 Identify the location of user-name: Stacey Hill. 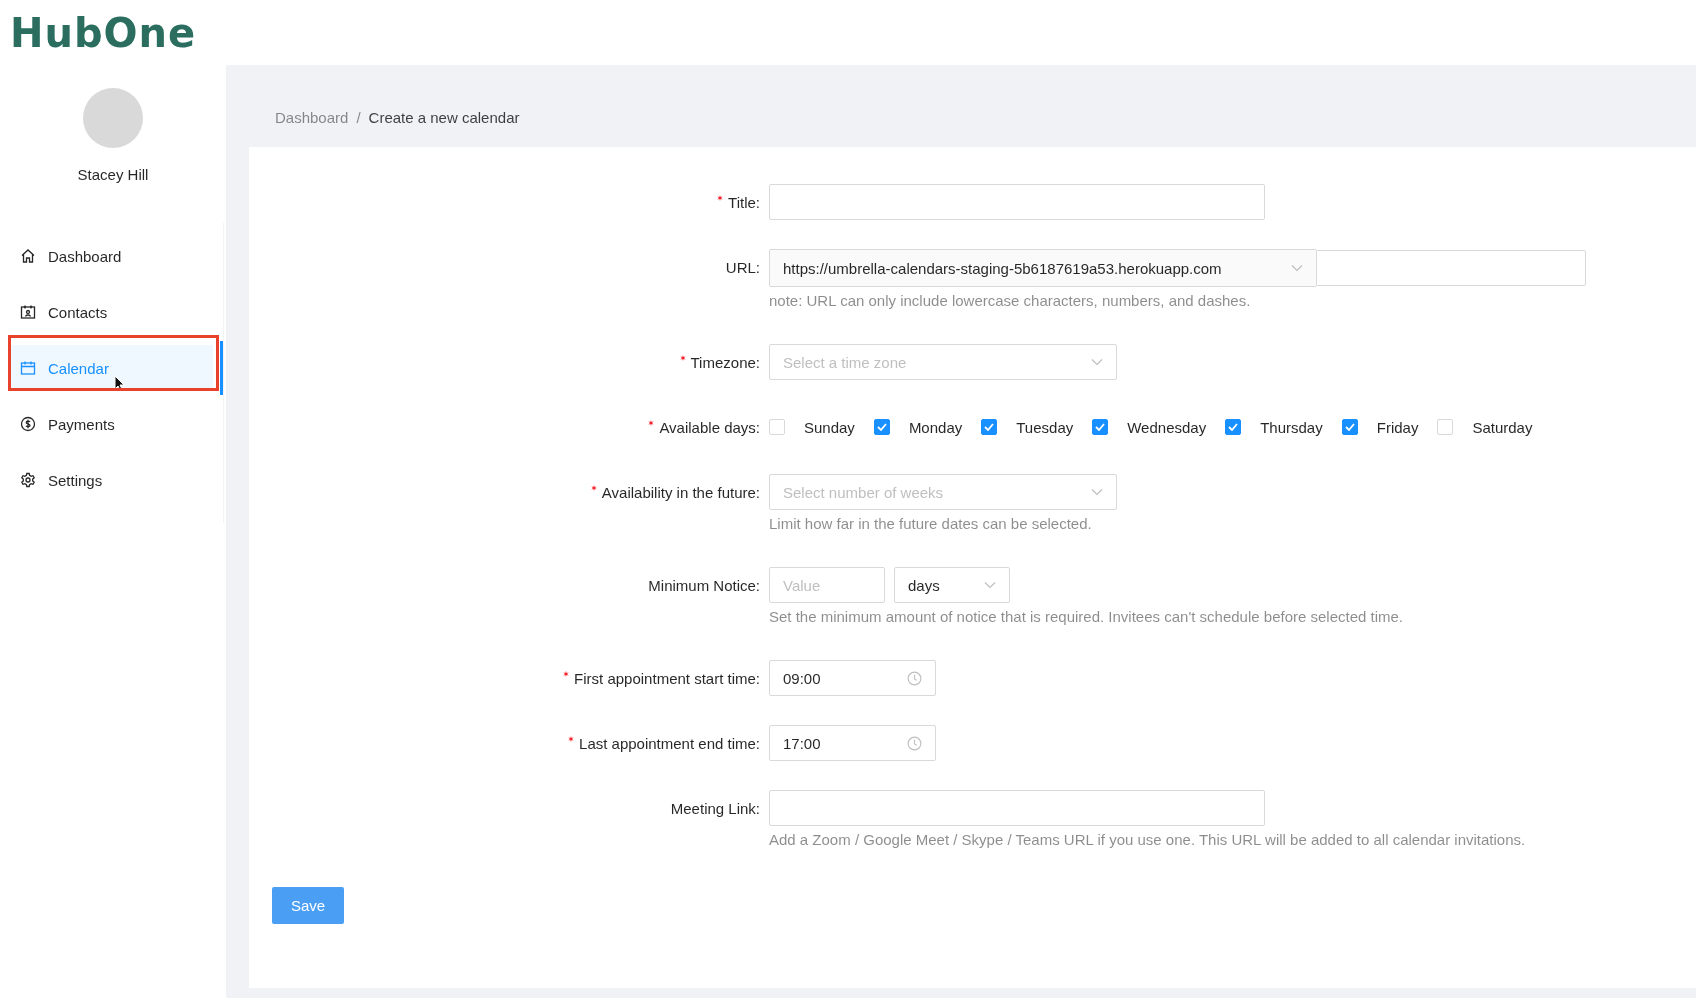
(113, 174).